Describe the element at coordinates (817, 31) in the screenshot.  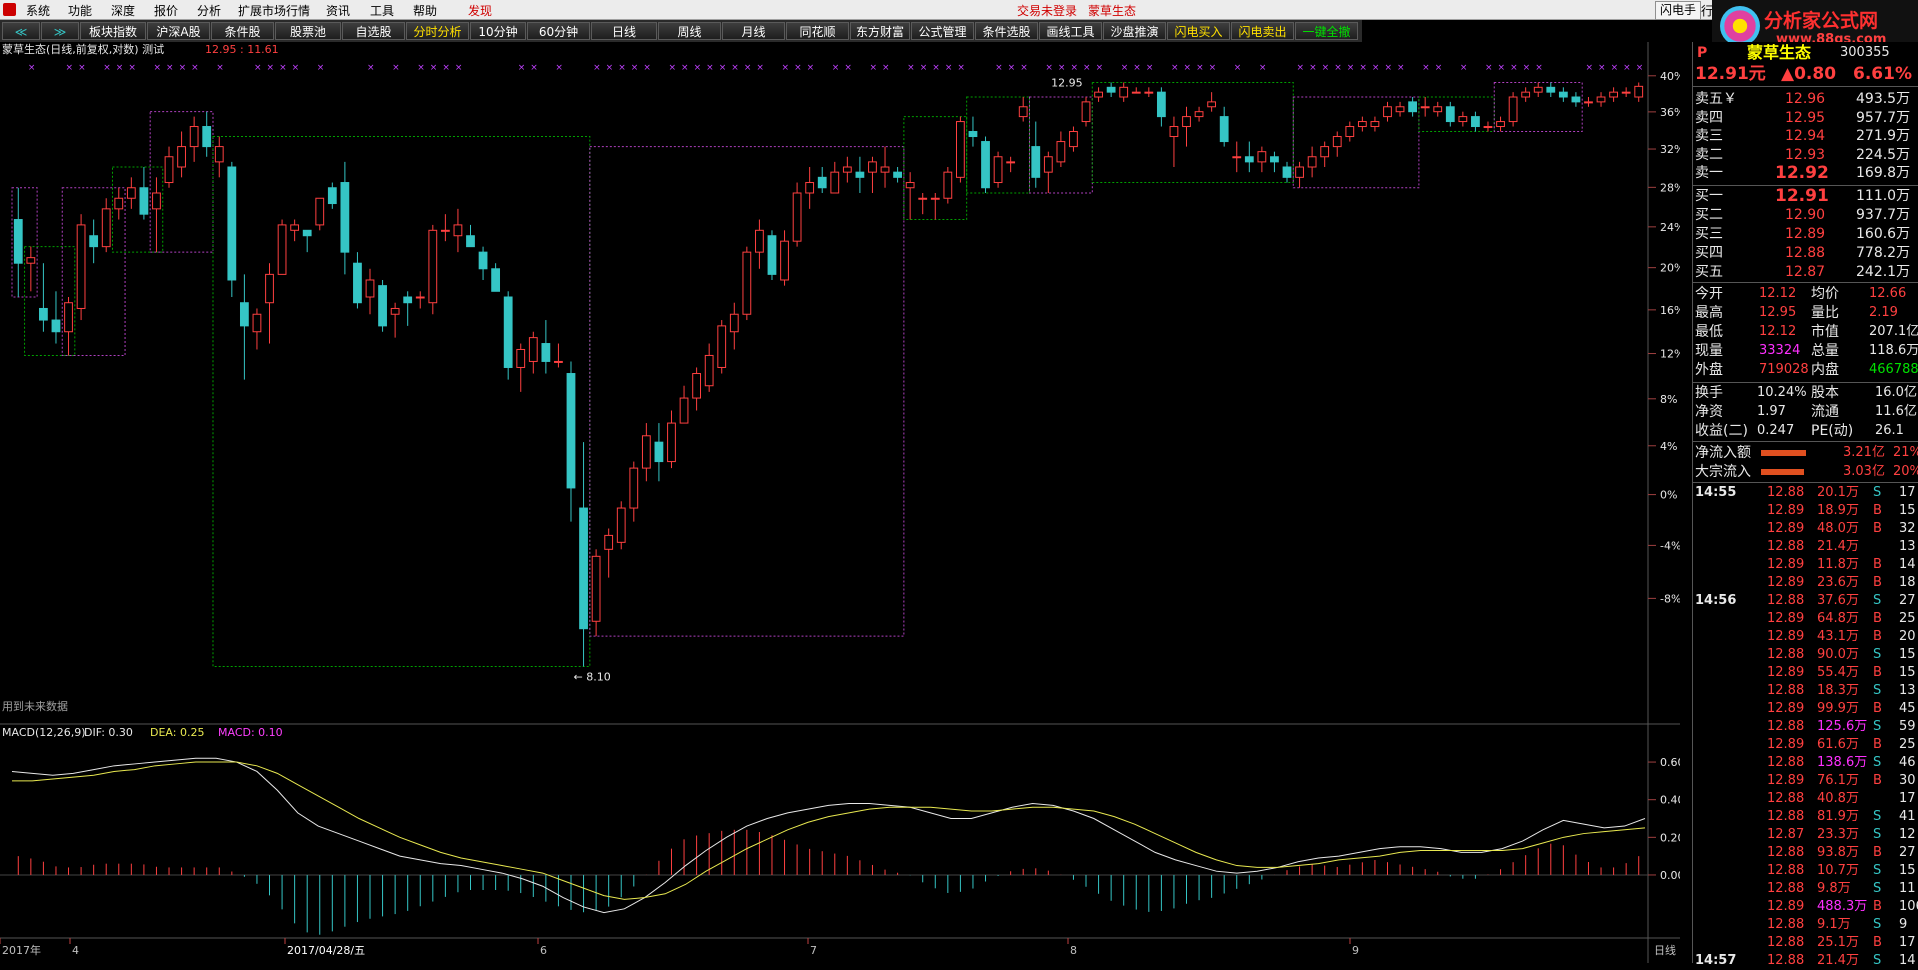
I see `tab-tonghuashun: 同花顺` at that location.